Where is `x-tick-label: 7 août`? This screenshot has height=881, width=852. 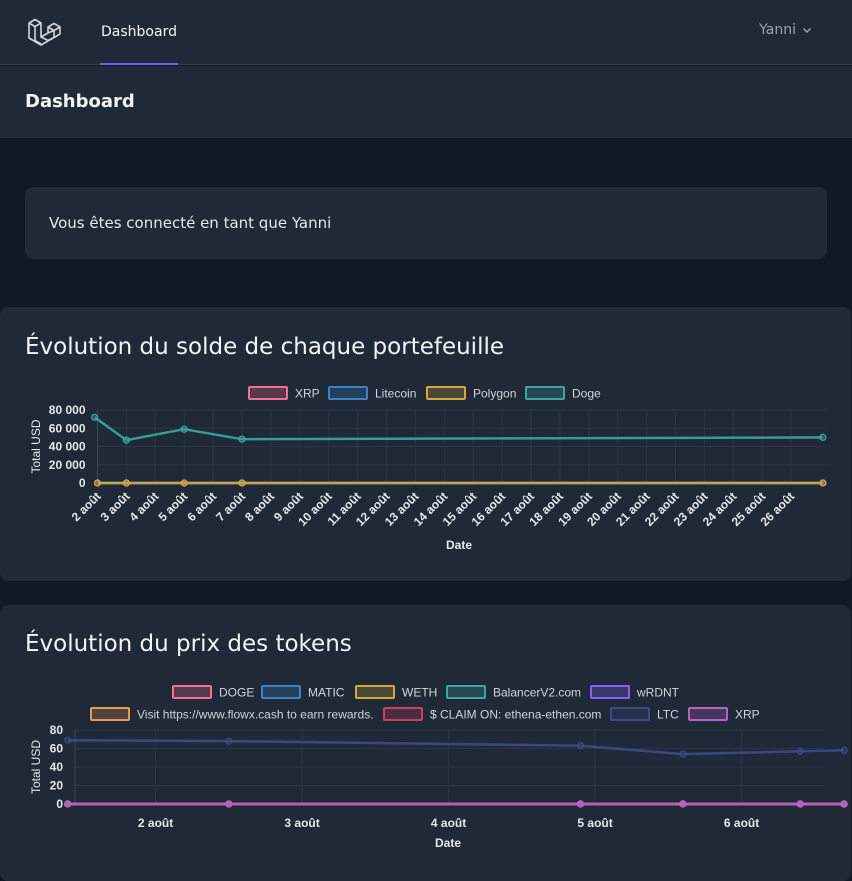
x-tick-label: 7 août is located at coordinates (230, 506).